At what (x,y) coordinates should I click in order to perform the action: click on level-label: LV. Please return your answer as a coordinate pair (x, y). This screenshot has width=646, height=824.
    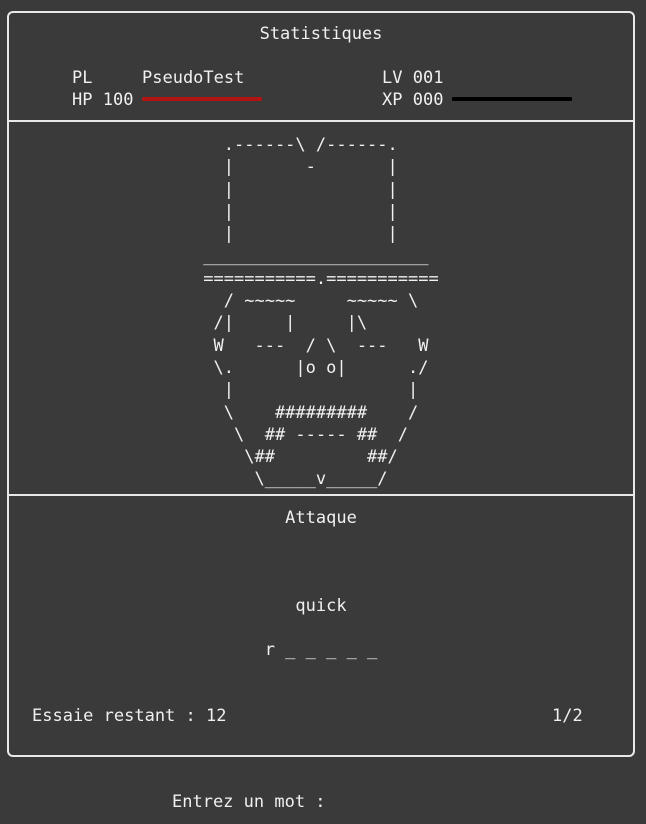
    Looking at the image, I should click on (392, 78).